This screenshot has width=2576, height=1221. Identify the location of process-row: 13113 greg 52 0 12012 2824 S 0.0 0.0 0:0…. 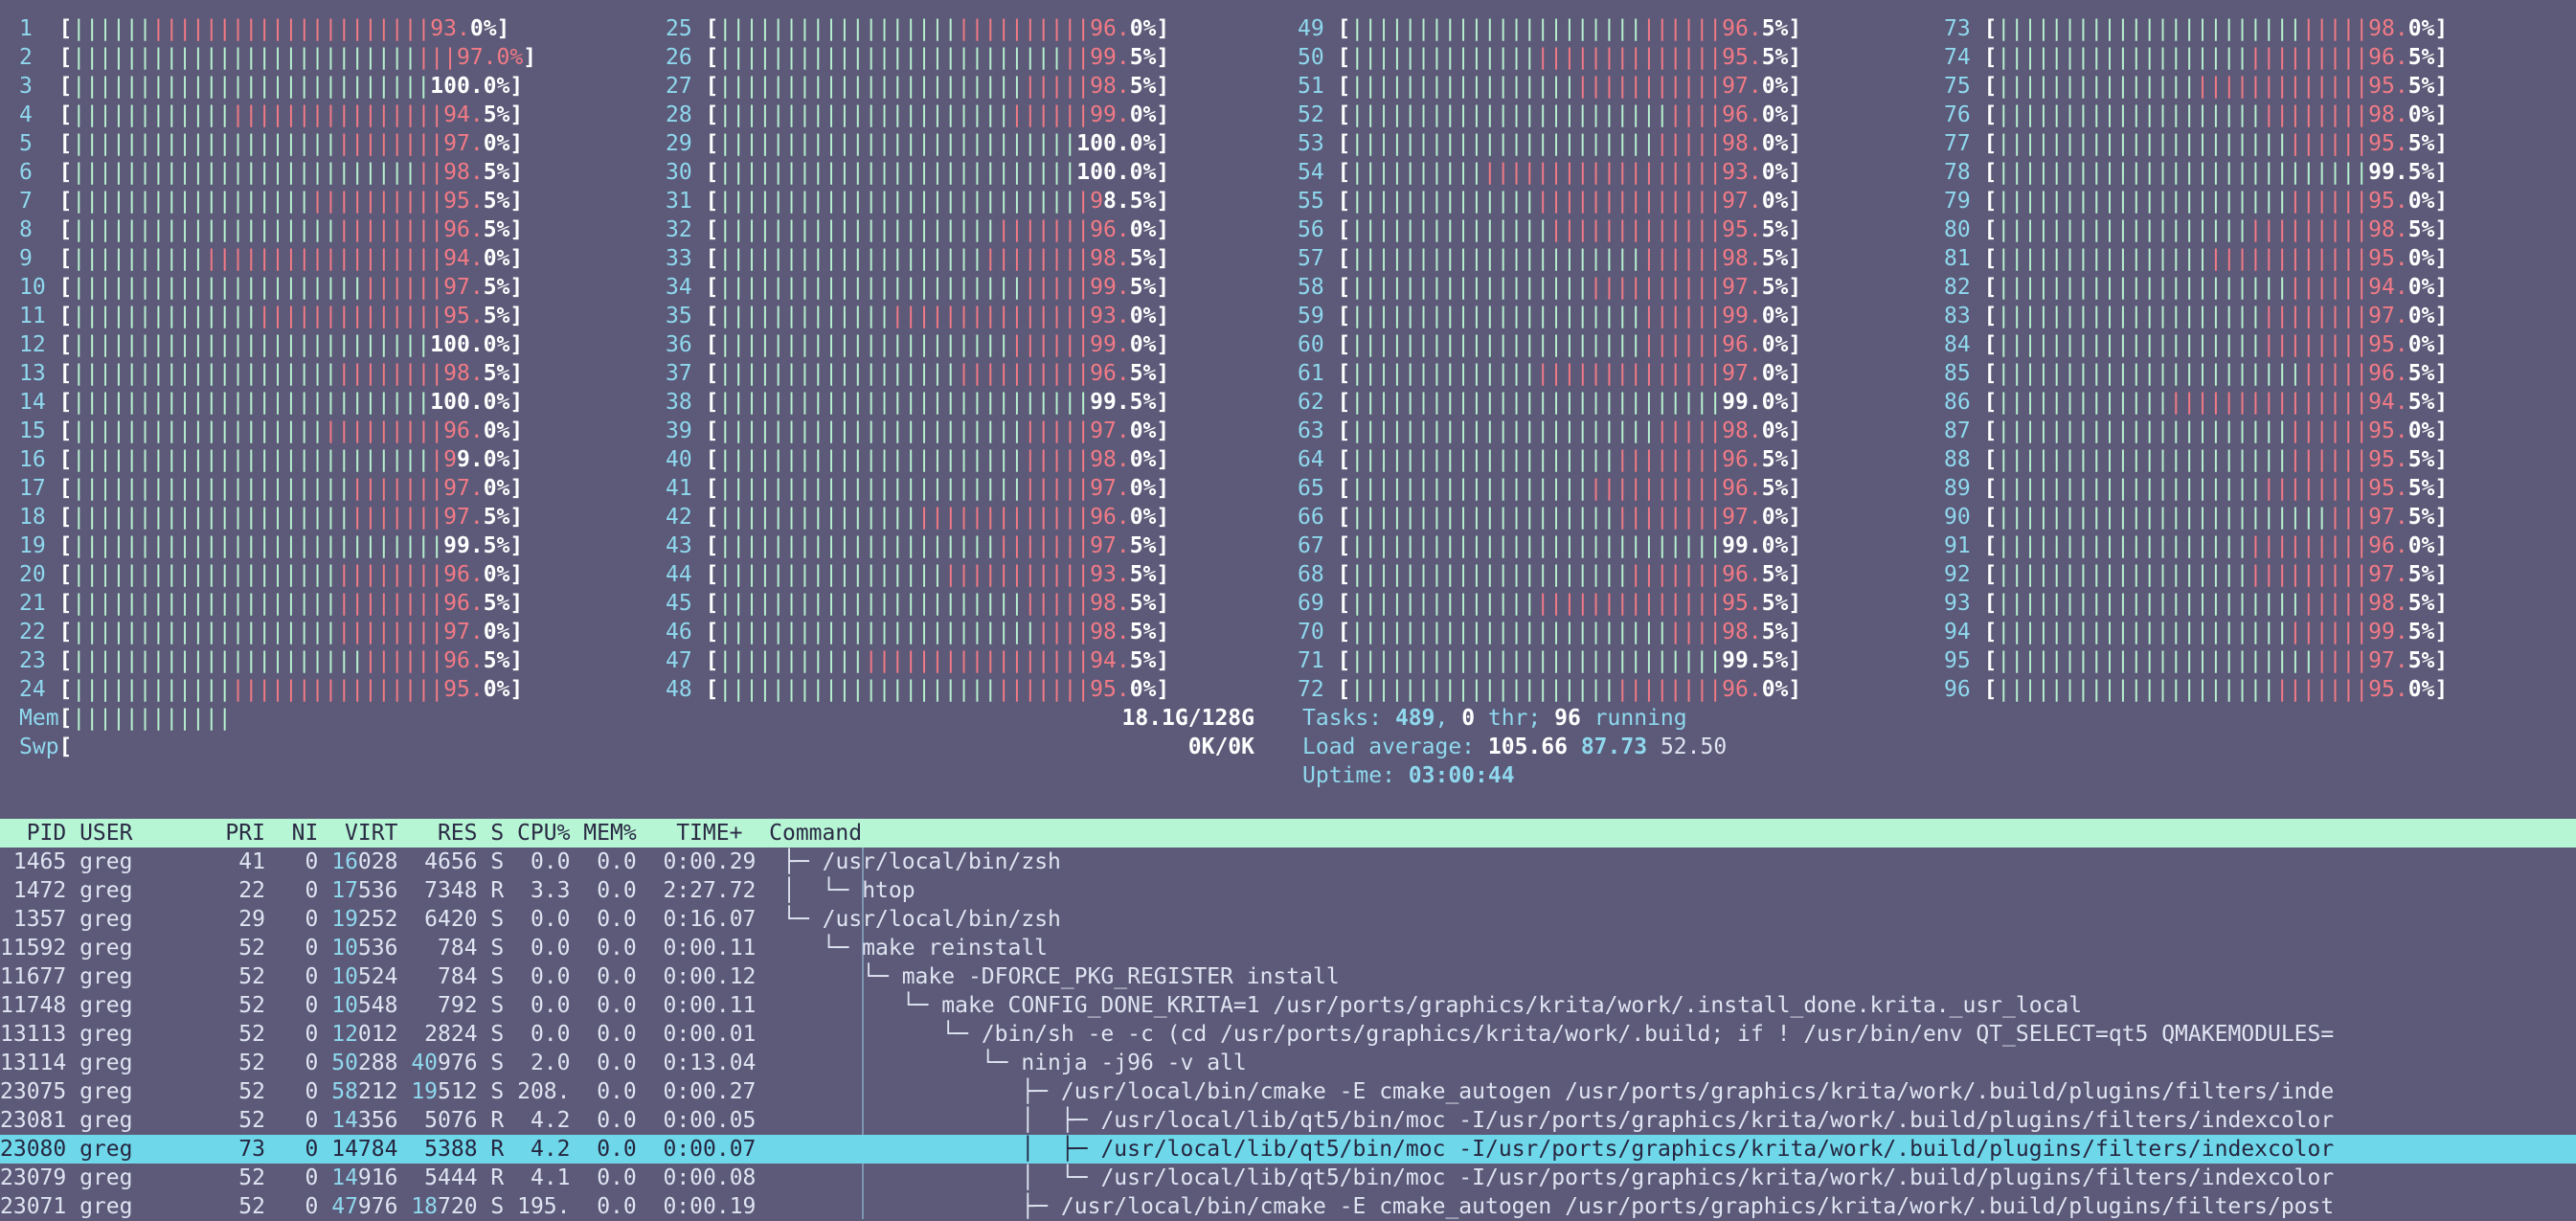
(1288, 1034).